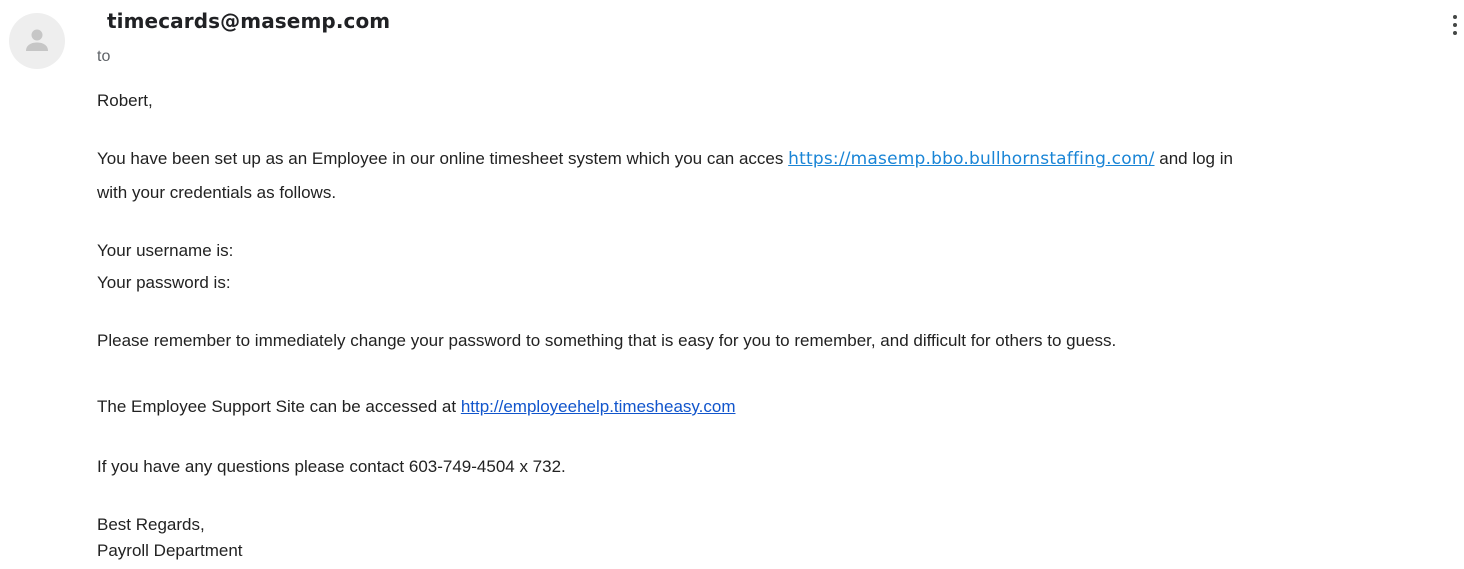  What do you see at coordinates (217, 192) in the screenshot?
I see `intro-line-2: with your credentials as follows.` at bounding box center [217, 192].